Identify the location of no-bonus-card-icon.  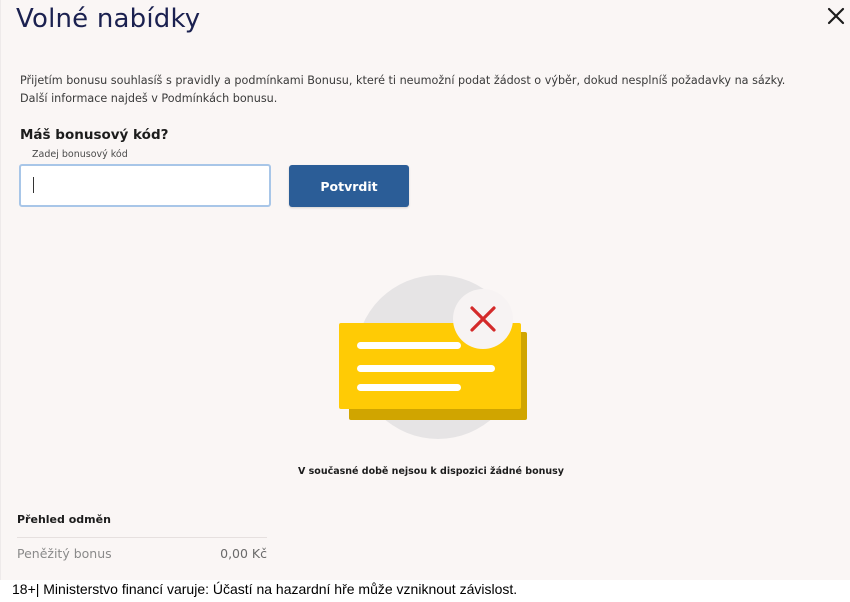
(433, 357).